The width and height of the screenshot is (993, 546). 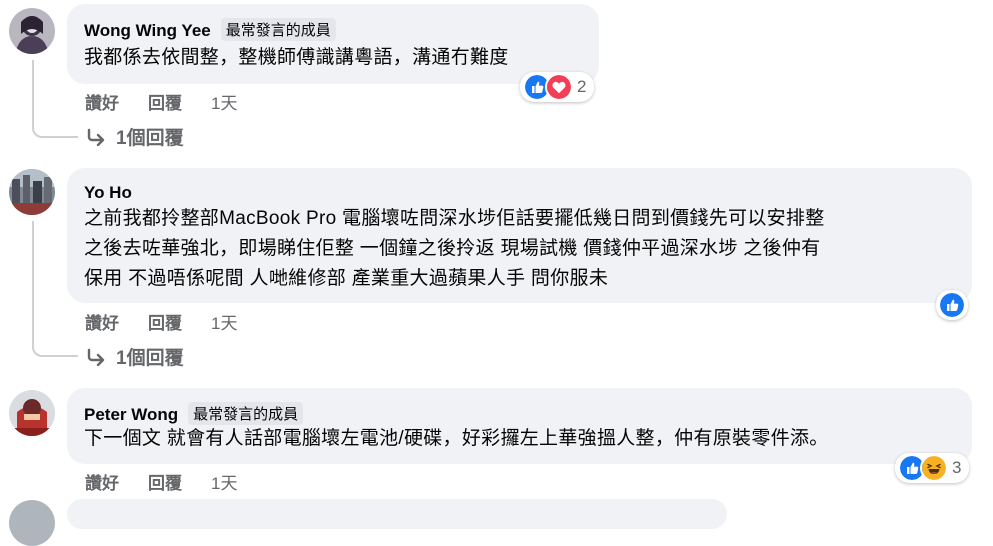 What do you see at coordinates (147, 30) in the screenshot?
I see `comment-author: Wong Wing Yee` at bounding box center [147, 30].